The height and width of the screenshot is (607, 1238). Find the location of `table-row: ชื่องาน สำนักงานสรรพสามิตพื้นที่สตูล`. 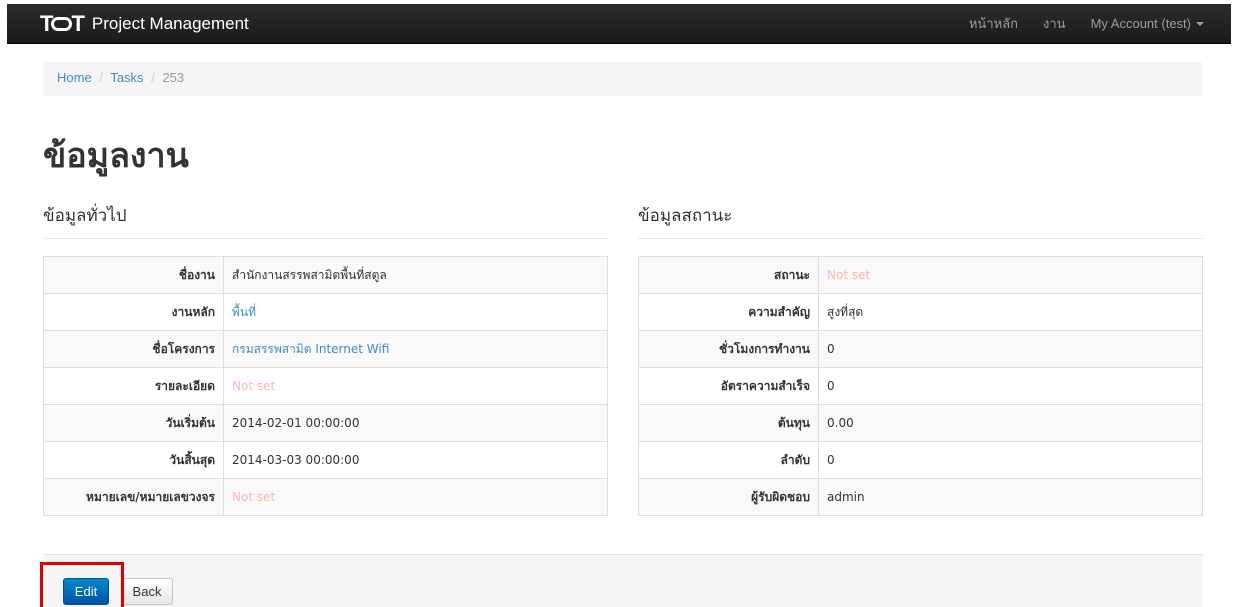

table-row: ชื่องาน สำนักงานสรรพสามิตพื้นที่สตูล is located at coordinates (325, 275).